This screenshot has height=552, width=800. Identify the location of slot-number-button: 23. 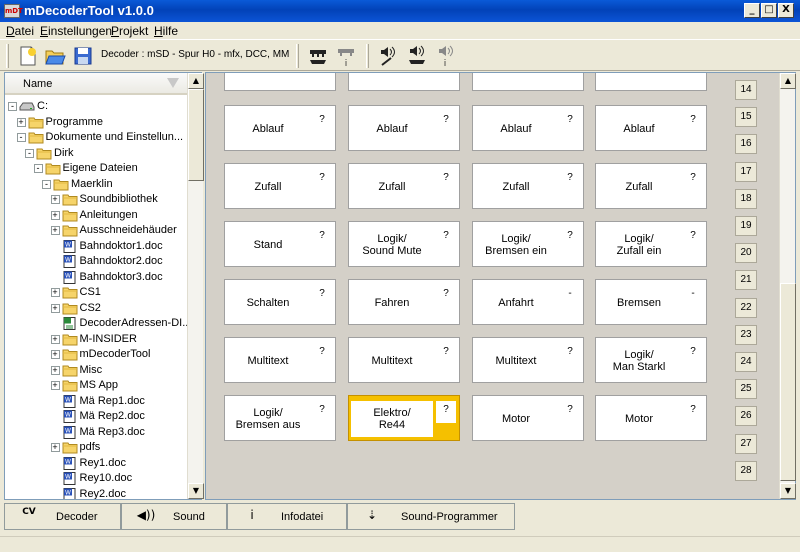
(746, 334).